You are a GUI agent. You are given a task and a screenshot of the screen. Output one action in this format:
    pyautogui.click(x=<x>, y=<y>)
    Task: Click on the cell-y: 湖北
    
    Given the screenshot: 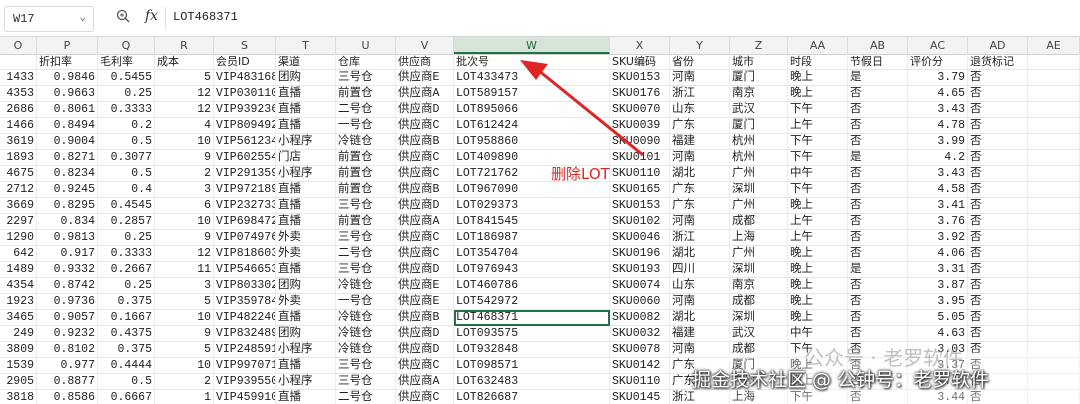 What is the action you would take?
    pyautogui.click(x=700, y=174)
    